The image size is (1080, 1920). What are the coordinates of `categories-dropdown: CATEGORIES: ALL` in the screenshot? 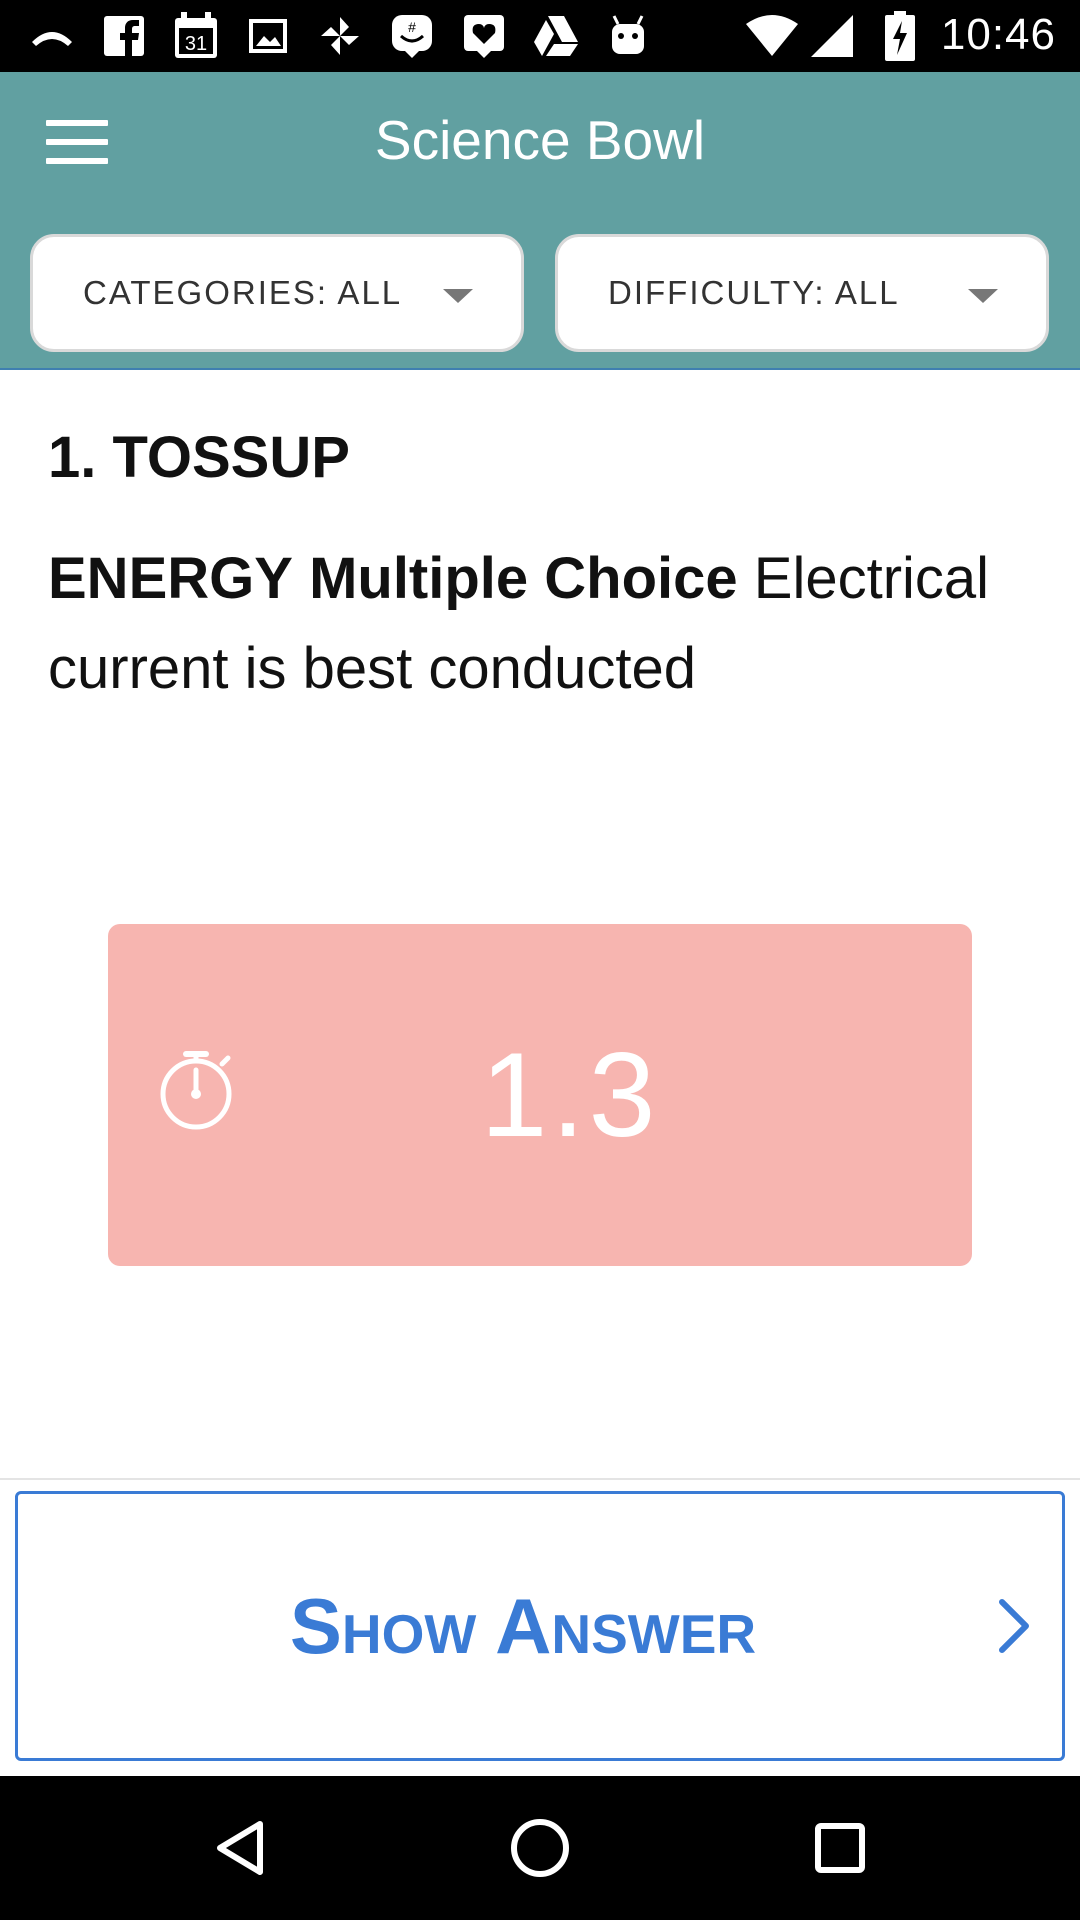 It's located at (277, 293).